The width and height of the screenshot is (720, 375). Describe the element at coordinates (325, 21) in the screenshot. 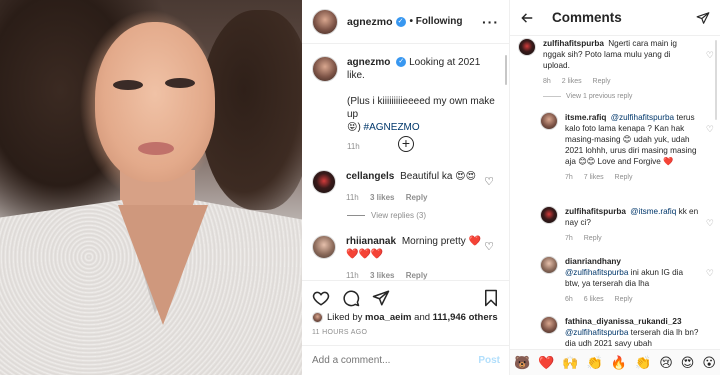

I see `author-avatar` at that location.